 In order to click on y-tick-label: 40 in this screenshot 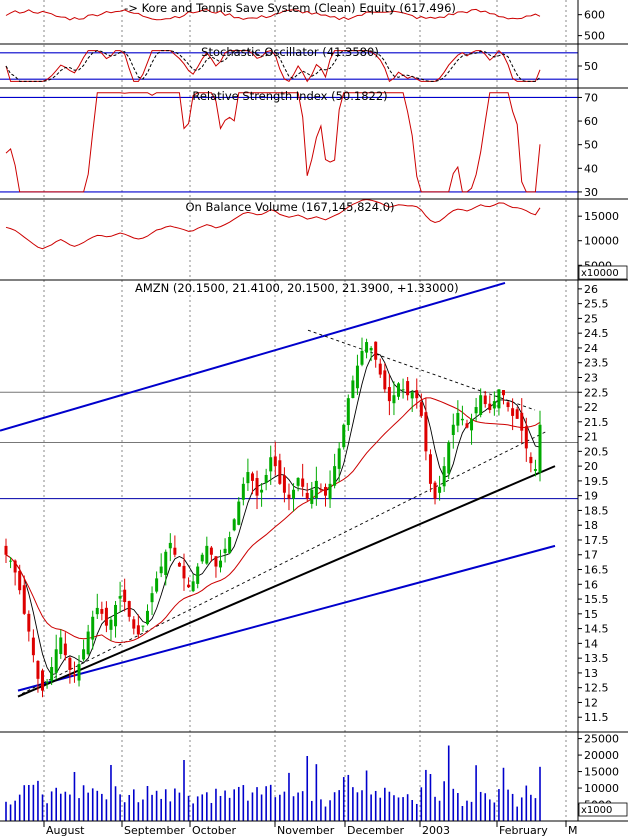, I will do `click(591, 168)`.